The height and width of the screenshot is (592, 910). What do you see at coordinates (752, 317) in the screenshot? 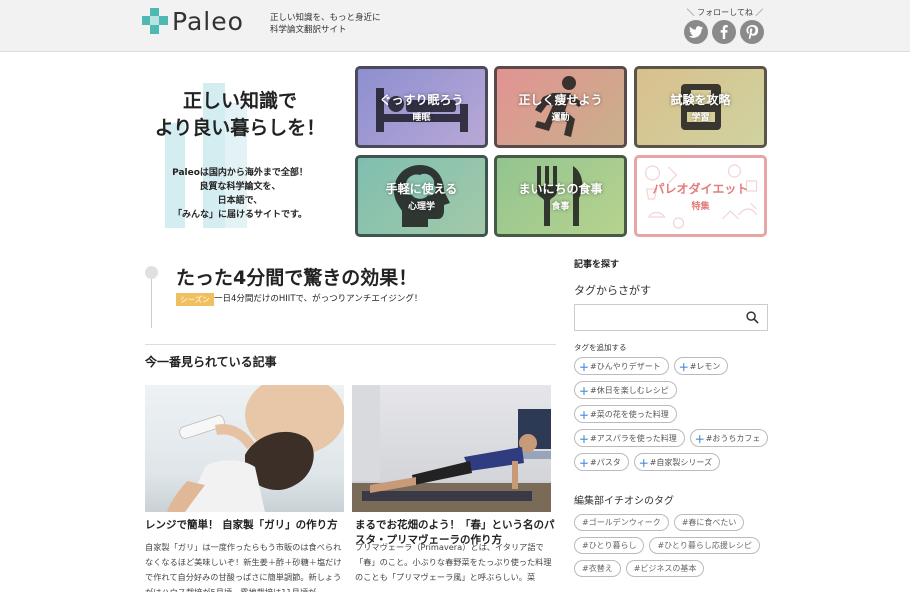
I see `search-icon` at bounding box center [752, 317].